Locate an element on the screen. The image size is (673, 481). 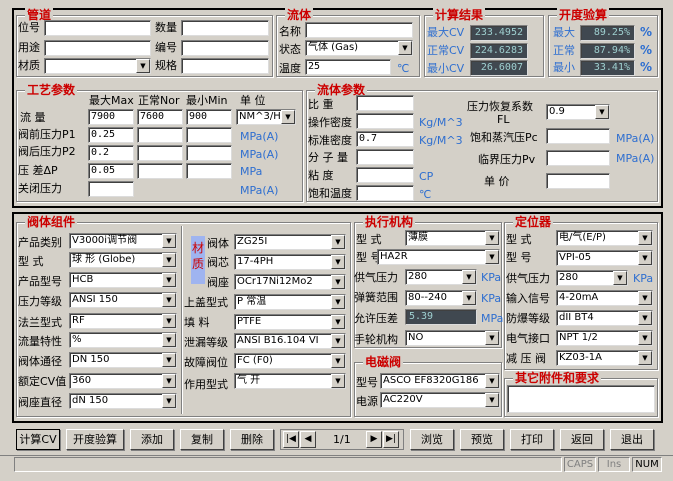
sat-input is located at coordinates (385, 193).